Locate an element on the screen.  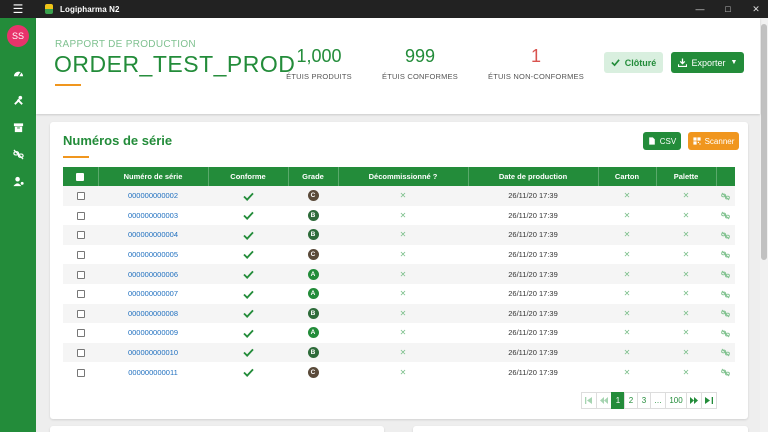
serial-cell: 000000000010 is located at coordinates (153, 353).